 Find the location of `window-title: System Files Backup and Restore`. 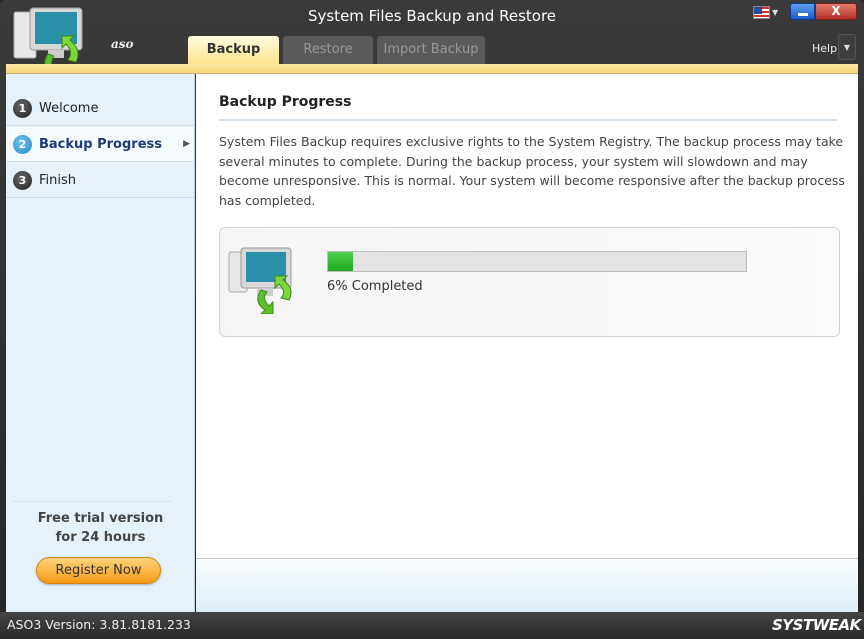

window-title: System Files Backup and Restore is located at coordinates (432, 16).